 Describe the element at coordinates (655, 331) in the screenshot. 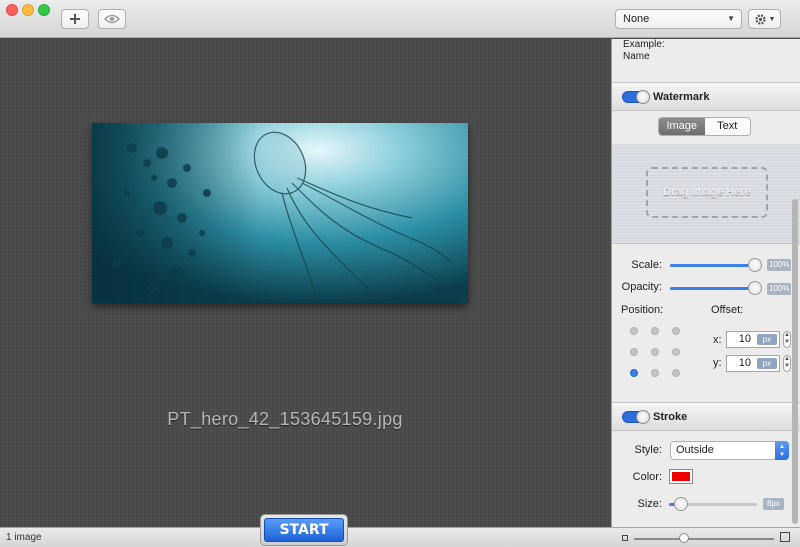

I see `position-top-center` at that location.